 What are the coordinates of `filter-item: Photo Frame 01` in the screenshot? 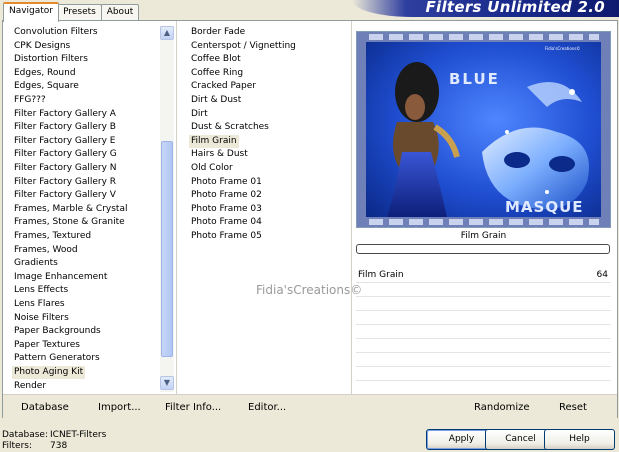 It's located at (226, 182).